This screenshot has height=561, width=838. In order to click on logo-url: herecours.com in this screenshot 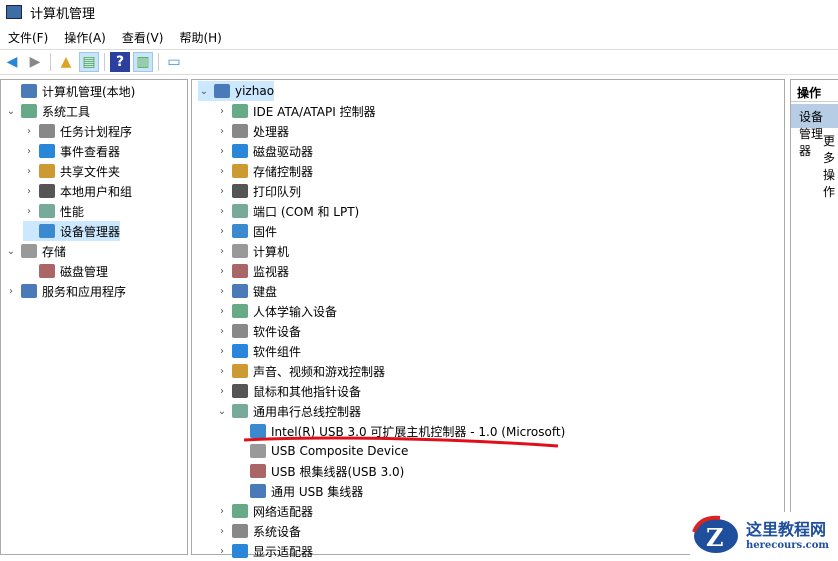, I will do `click(788, 545)`.